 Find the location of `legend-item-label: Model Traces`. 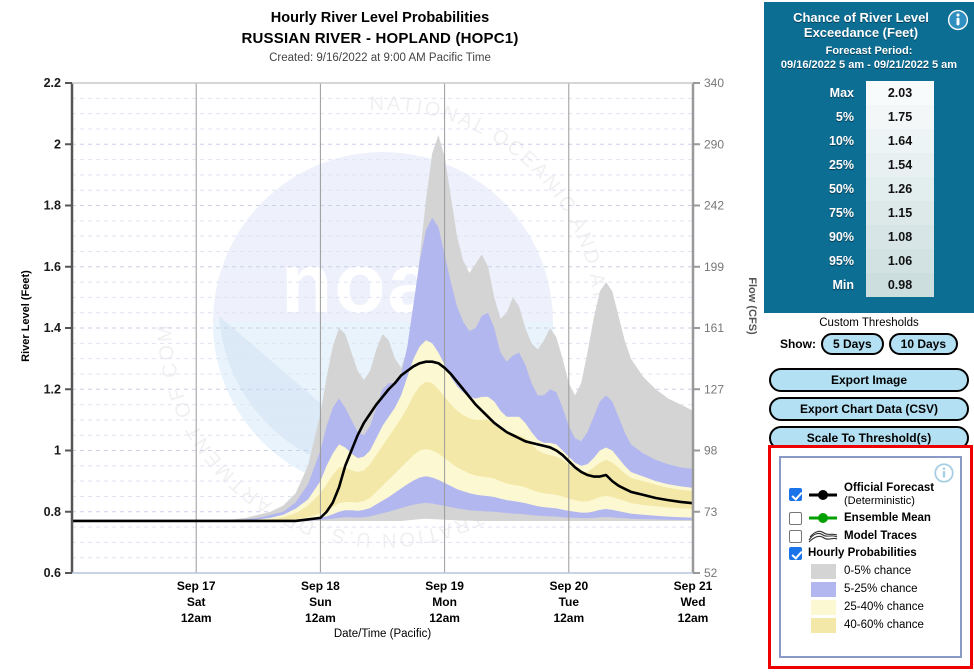

legend-item-label: Model Traces is located at coordinates (880, 535).